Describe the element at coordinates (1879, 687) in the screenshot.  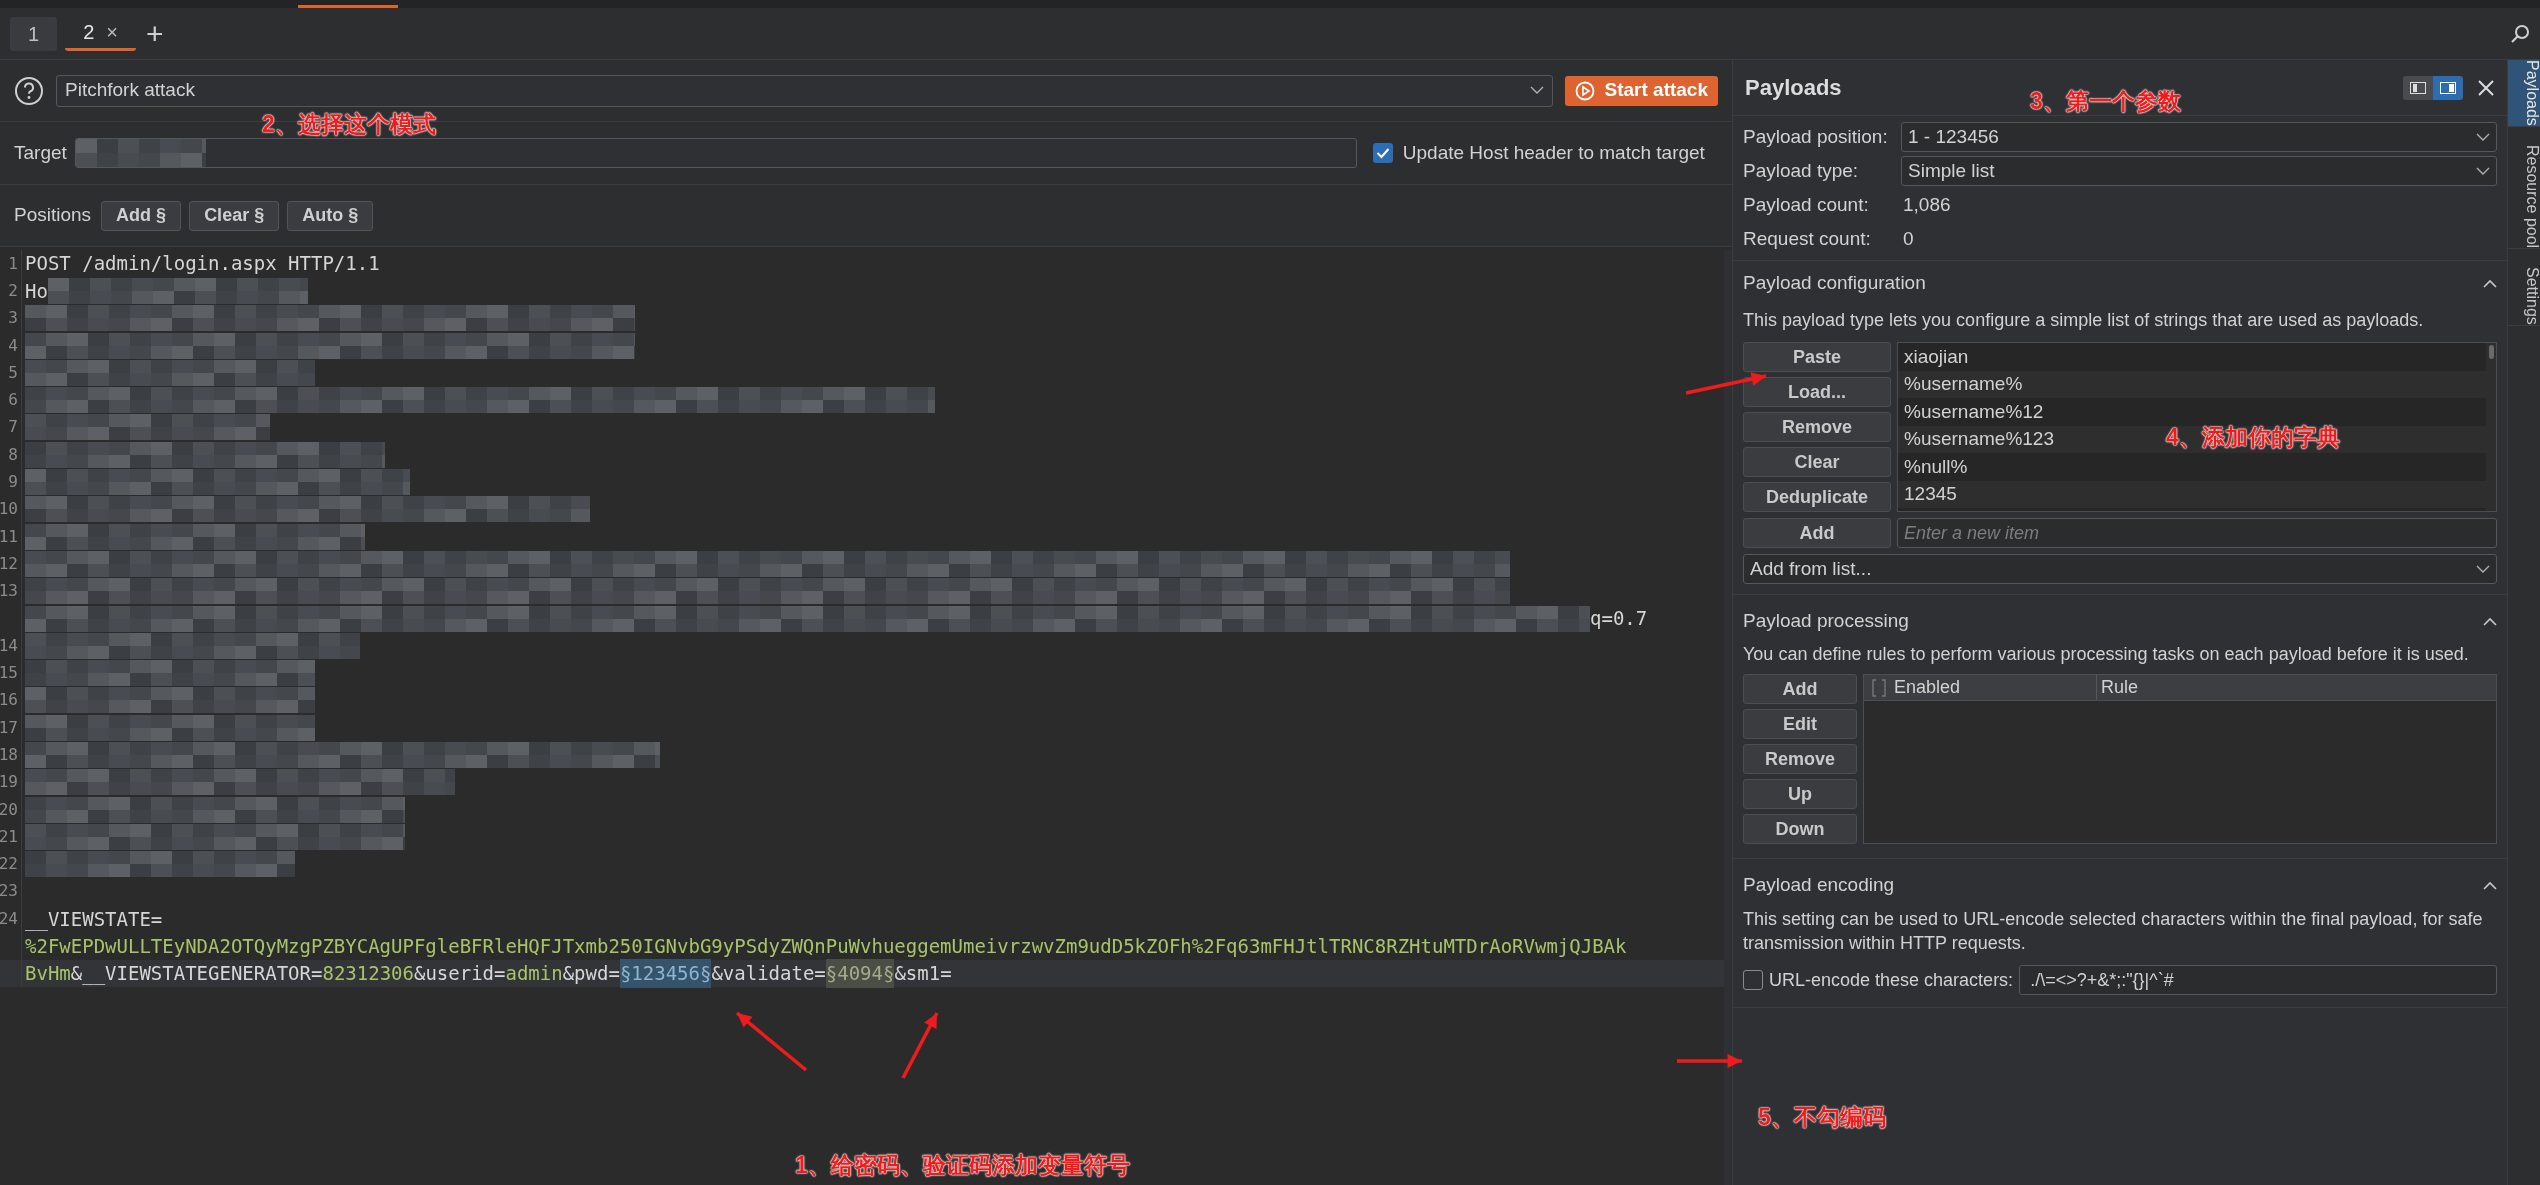
I see `checkbox-icon` at that location.